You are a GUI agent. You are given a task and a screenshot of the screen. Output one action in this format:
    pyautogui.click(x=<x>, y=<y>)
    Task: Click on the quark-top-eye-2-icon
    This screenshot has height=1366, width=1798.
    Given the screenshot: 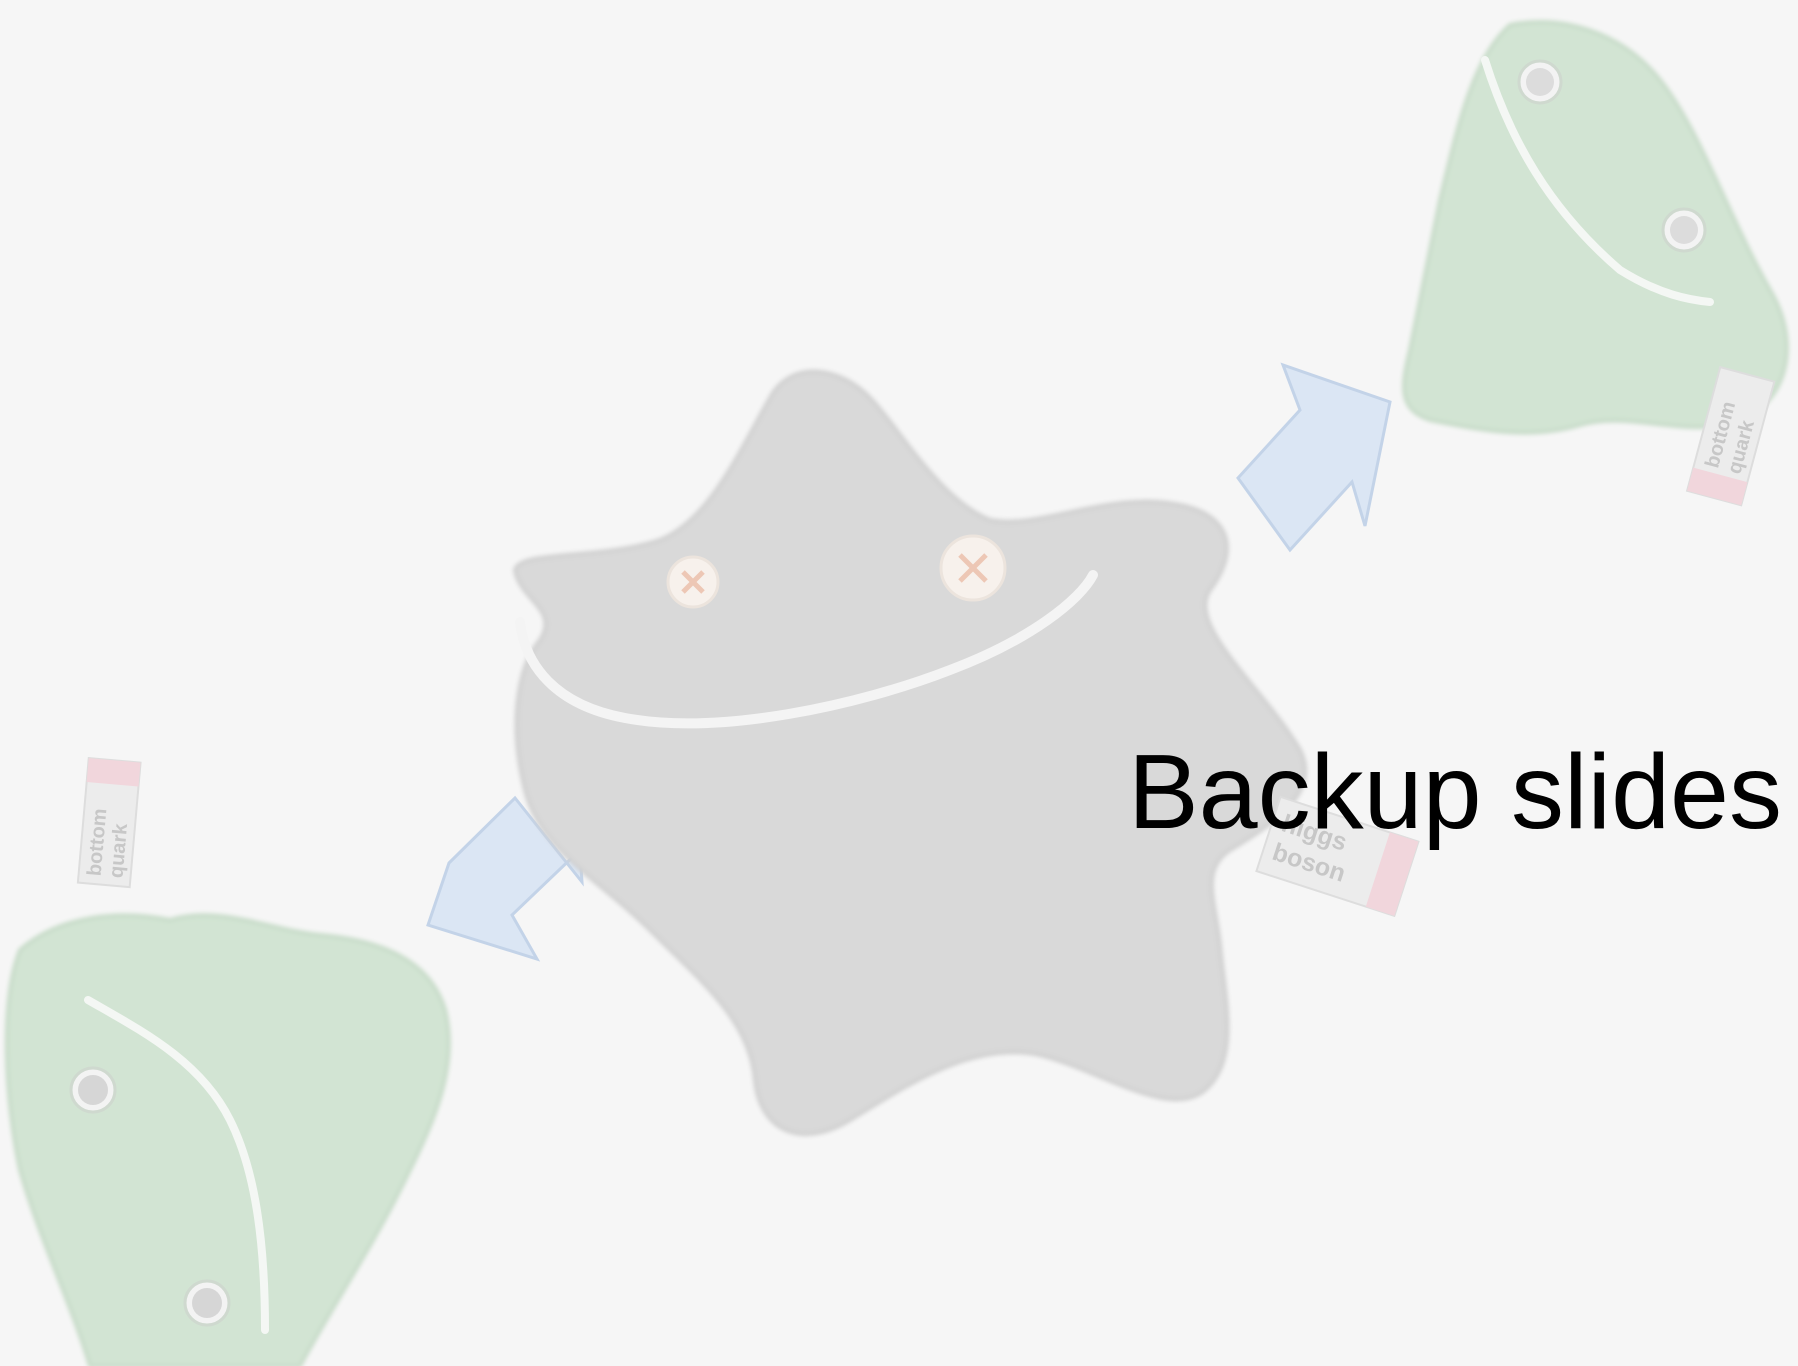 What is the action you would take?
    pyautogui.click(x=1684, y=230)
    